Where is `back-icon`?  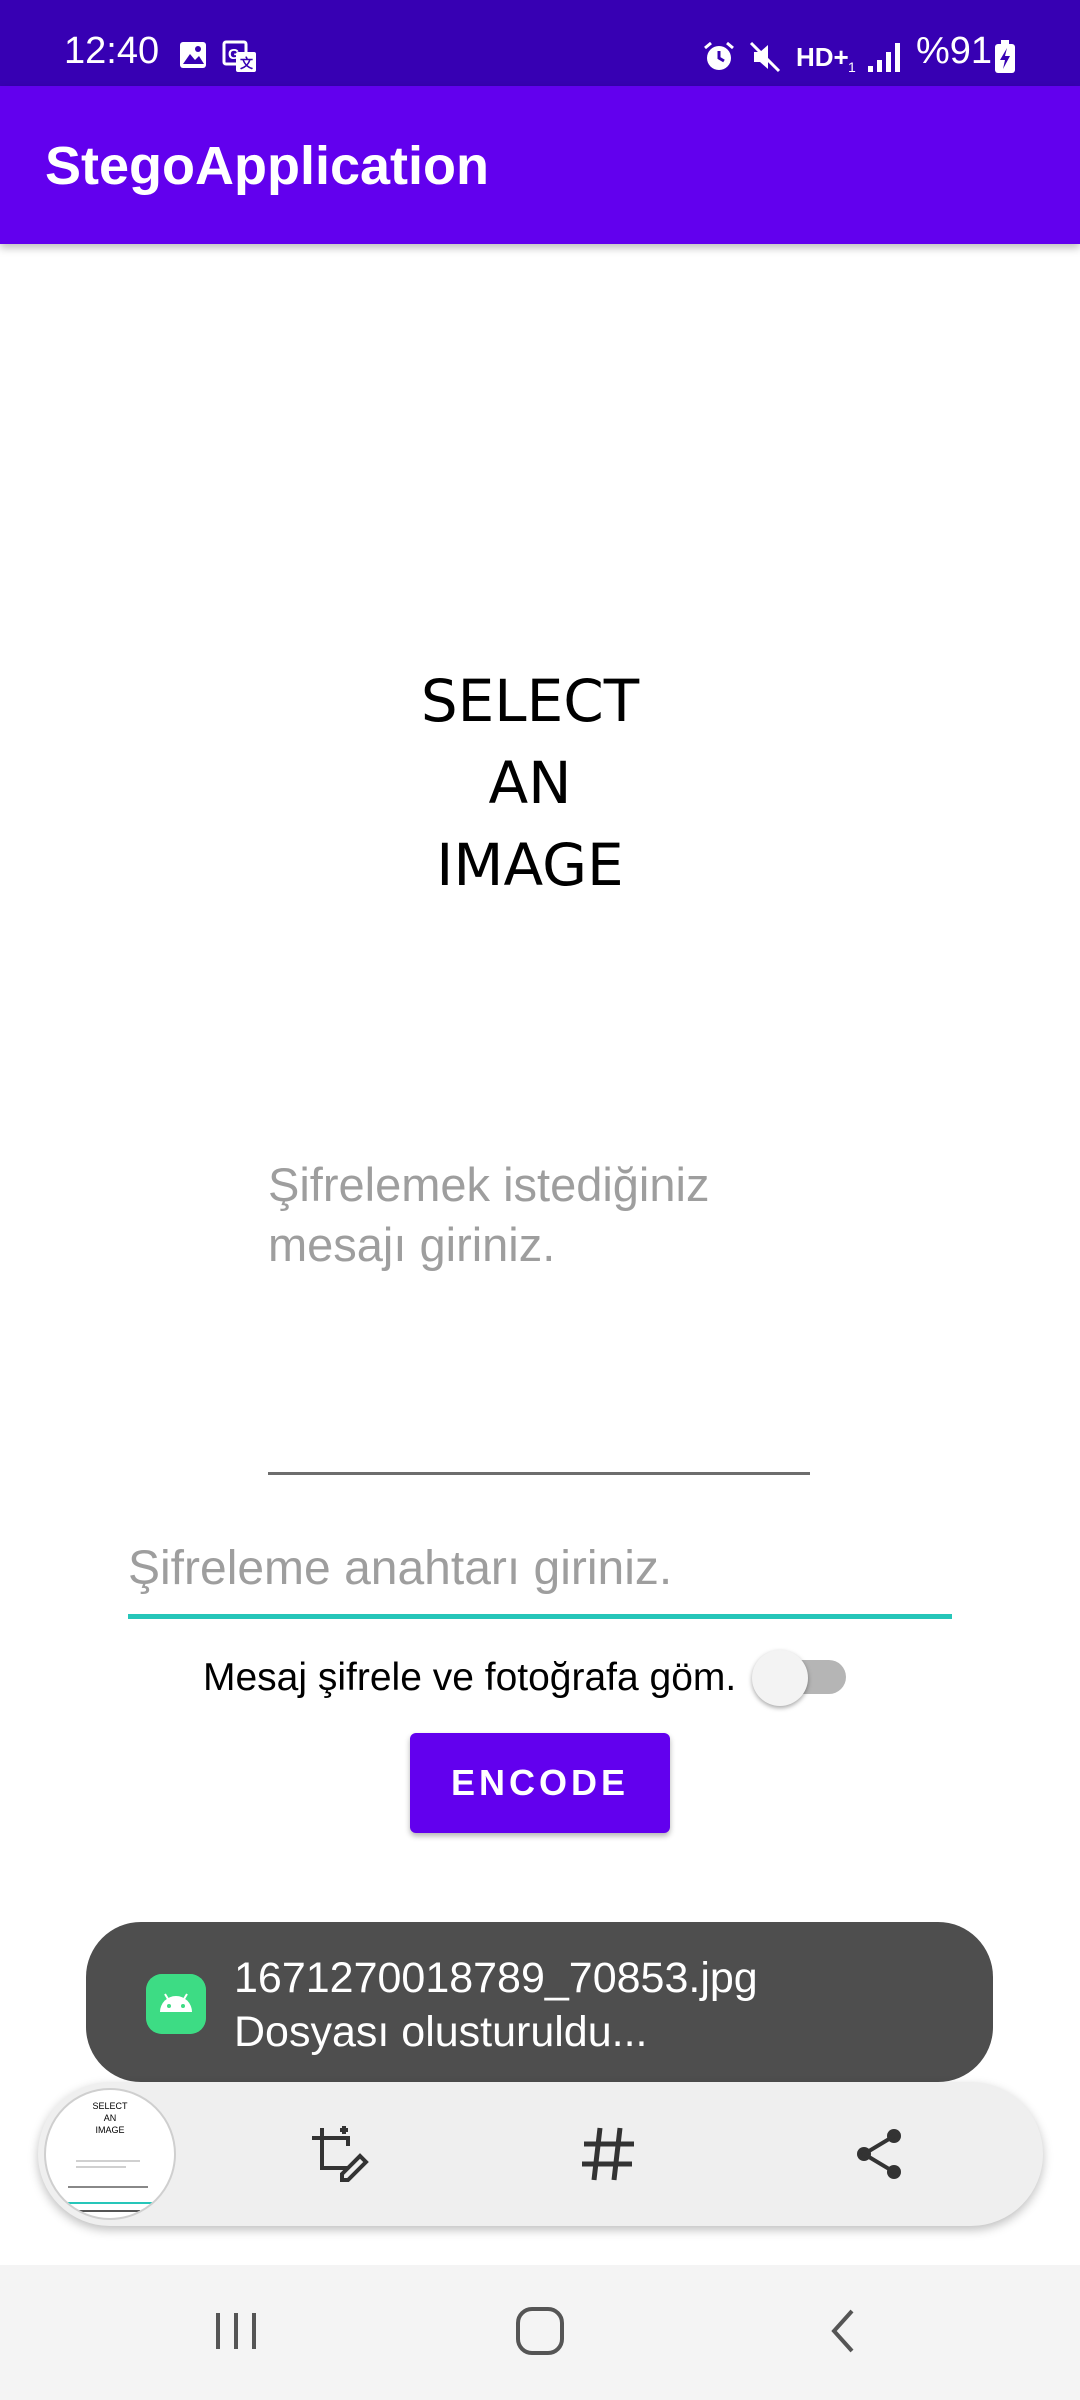
back-icon is located at coordinates (844, 2331).